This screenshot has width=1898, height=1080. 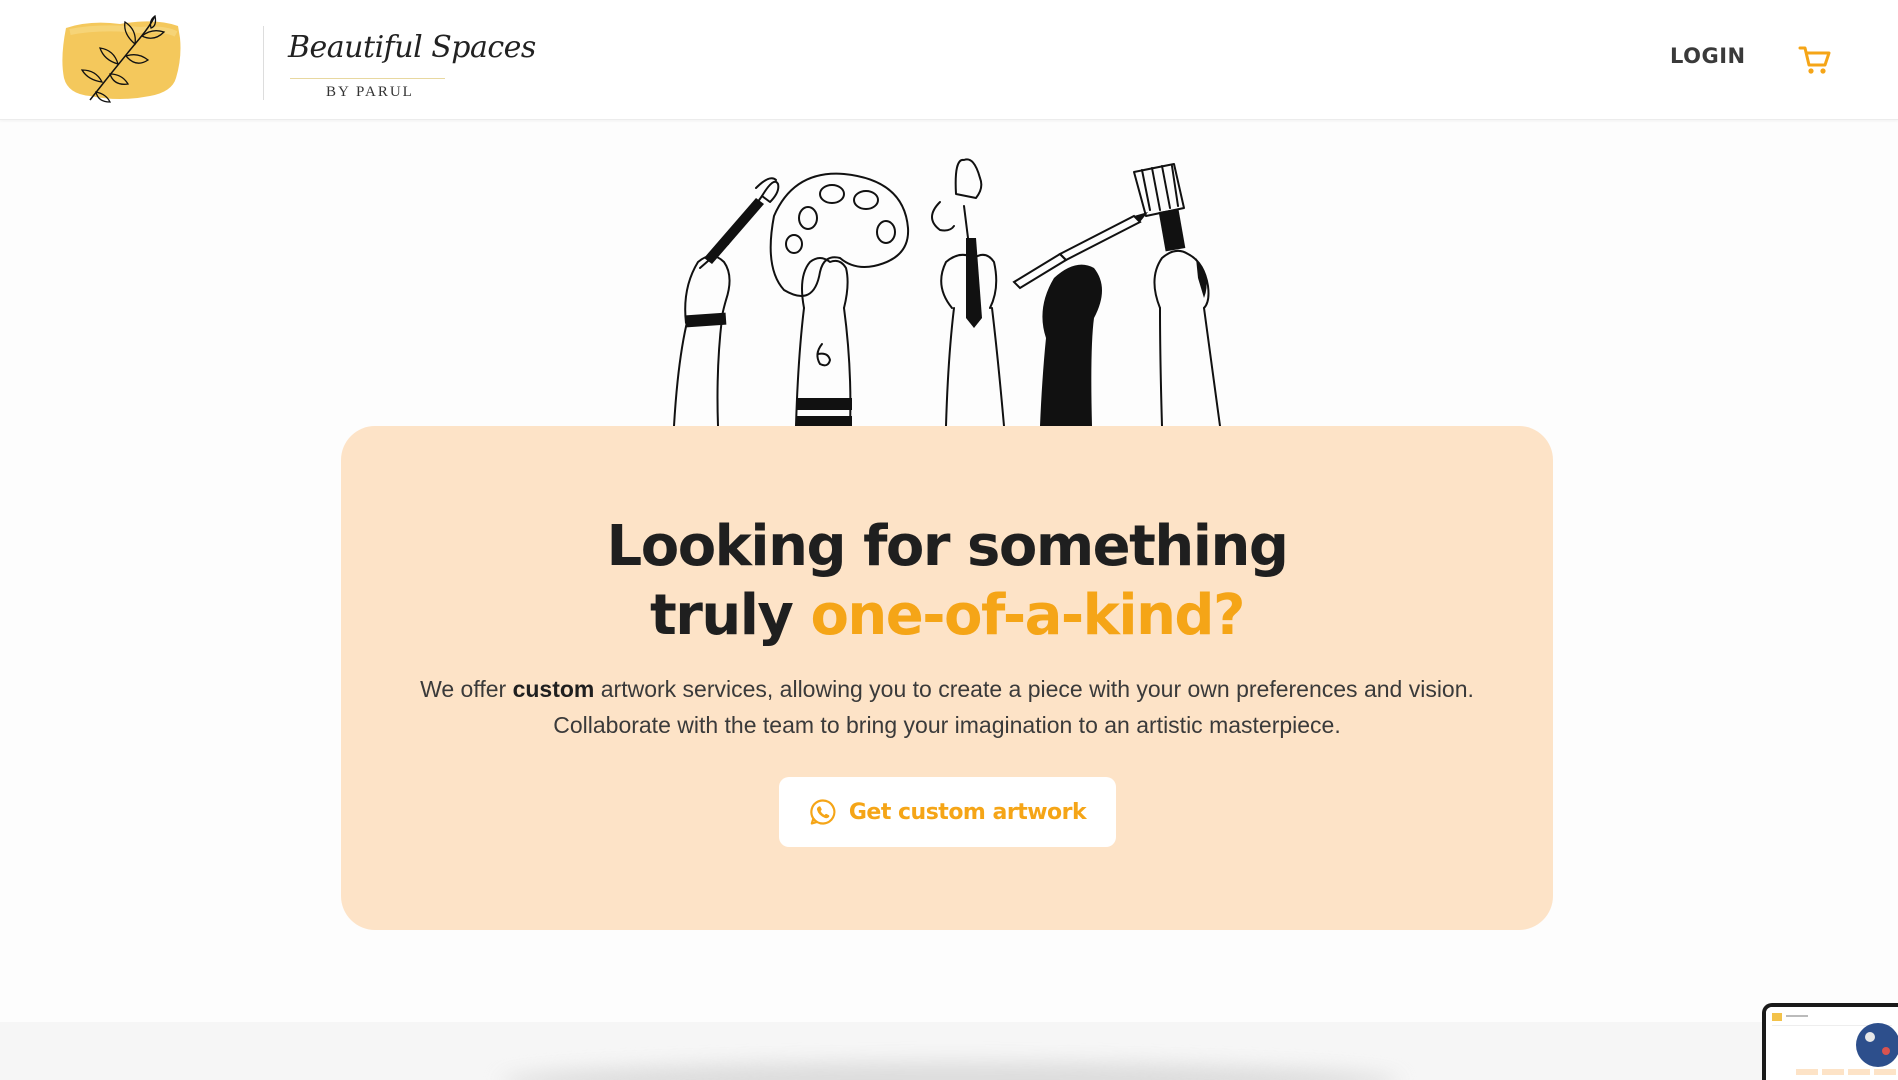 I want to click on get-custom-artwork-button: Get custom artwork, so click(x=947, y=812).